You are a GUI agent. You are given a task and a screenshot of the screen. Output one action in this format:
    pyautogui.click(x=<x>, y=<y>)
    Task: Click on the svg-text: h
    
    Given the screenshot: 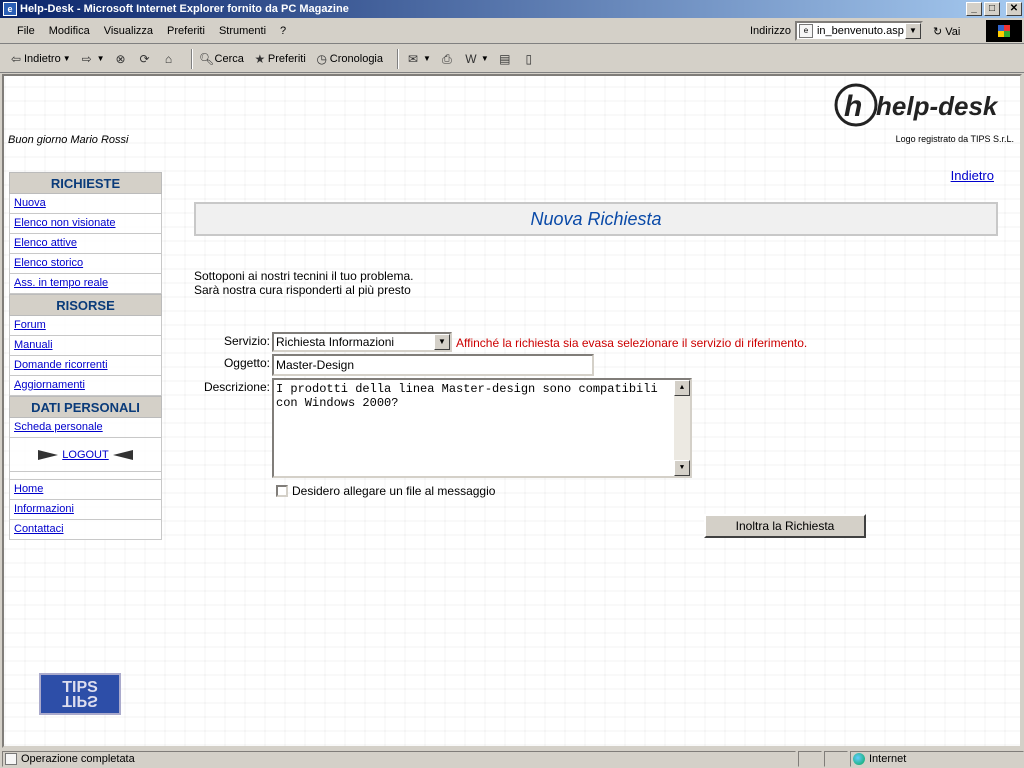 What is the action you would take?
    pyautogui.click(x=853, y=106)
    